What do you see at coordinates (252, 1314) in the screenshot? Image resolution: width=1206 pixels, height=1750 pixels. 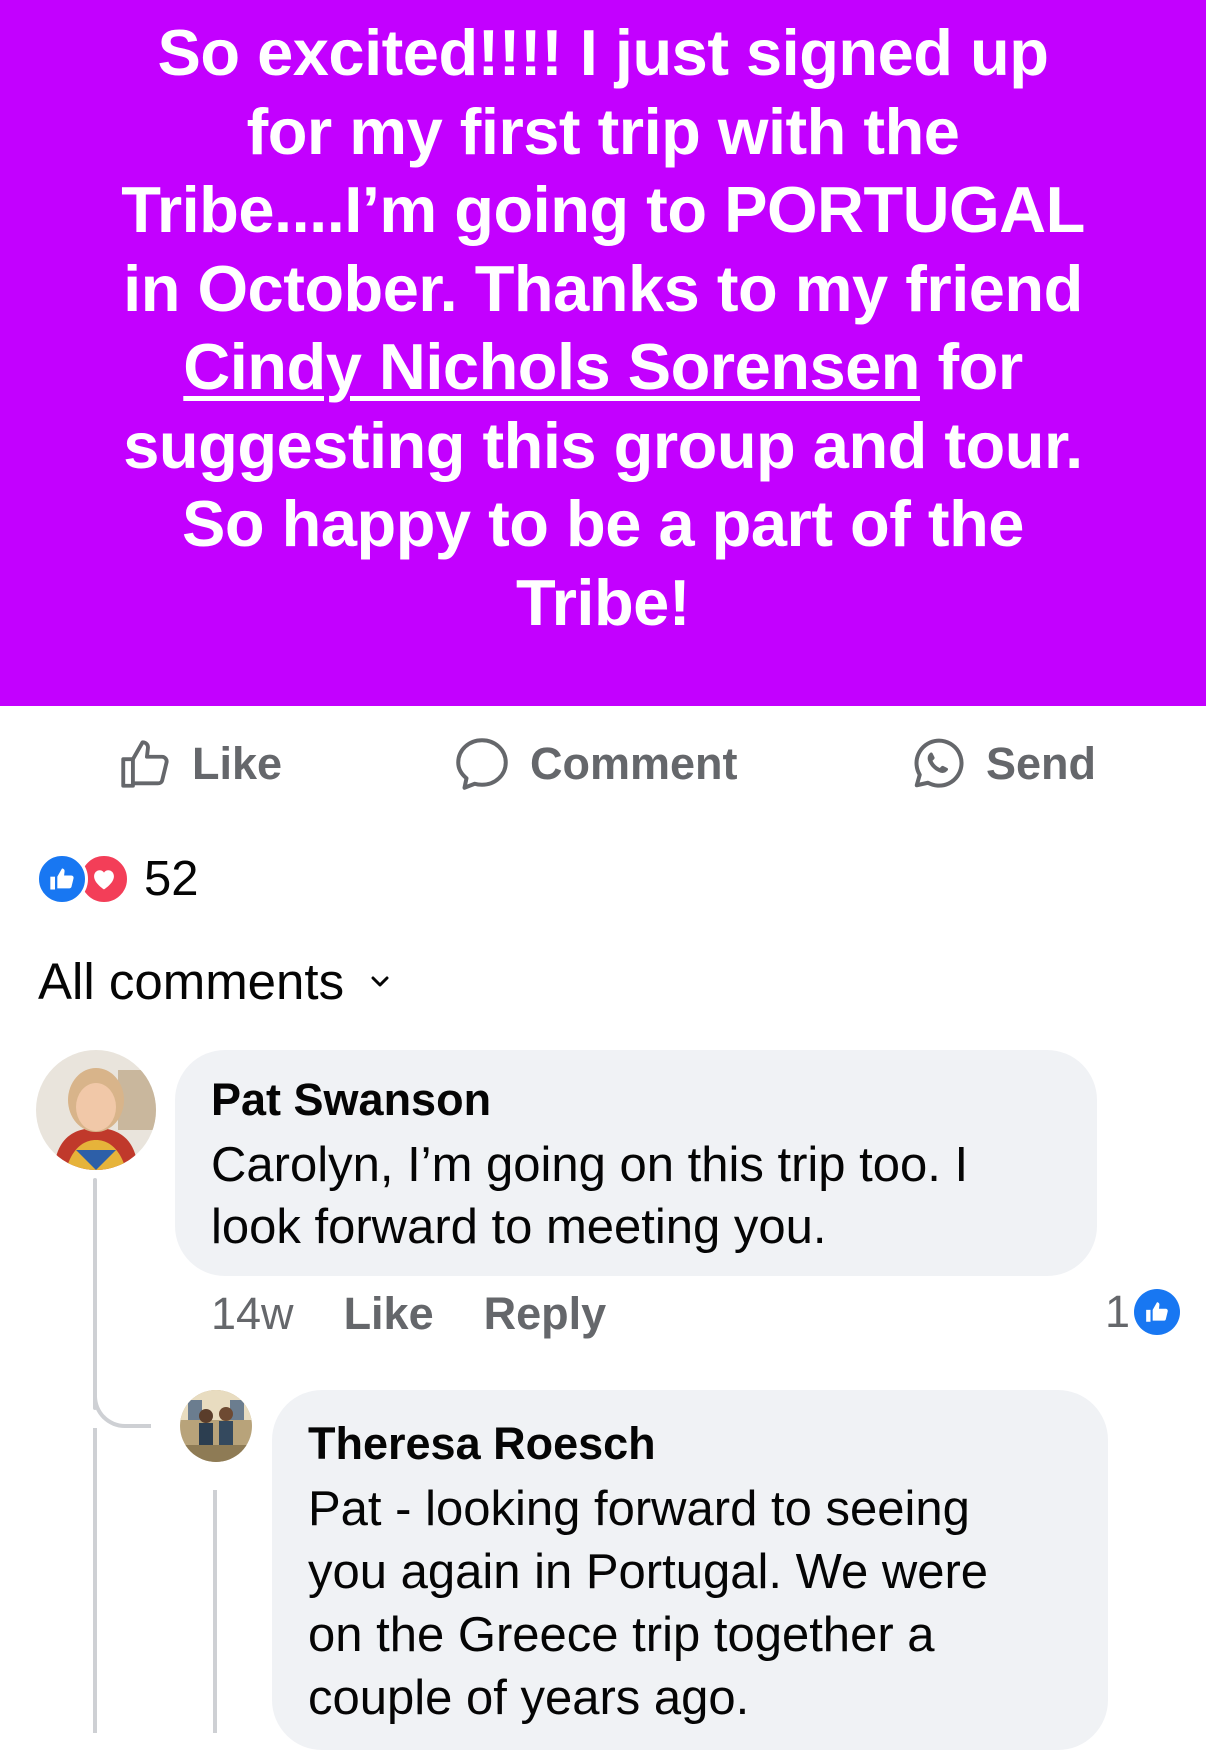 I see `comment-timestamp: 14w` at bounding box center [252, 1314].